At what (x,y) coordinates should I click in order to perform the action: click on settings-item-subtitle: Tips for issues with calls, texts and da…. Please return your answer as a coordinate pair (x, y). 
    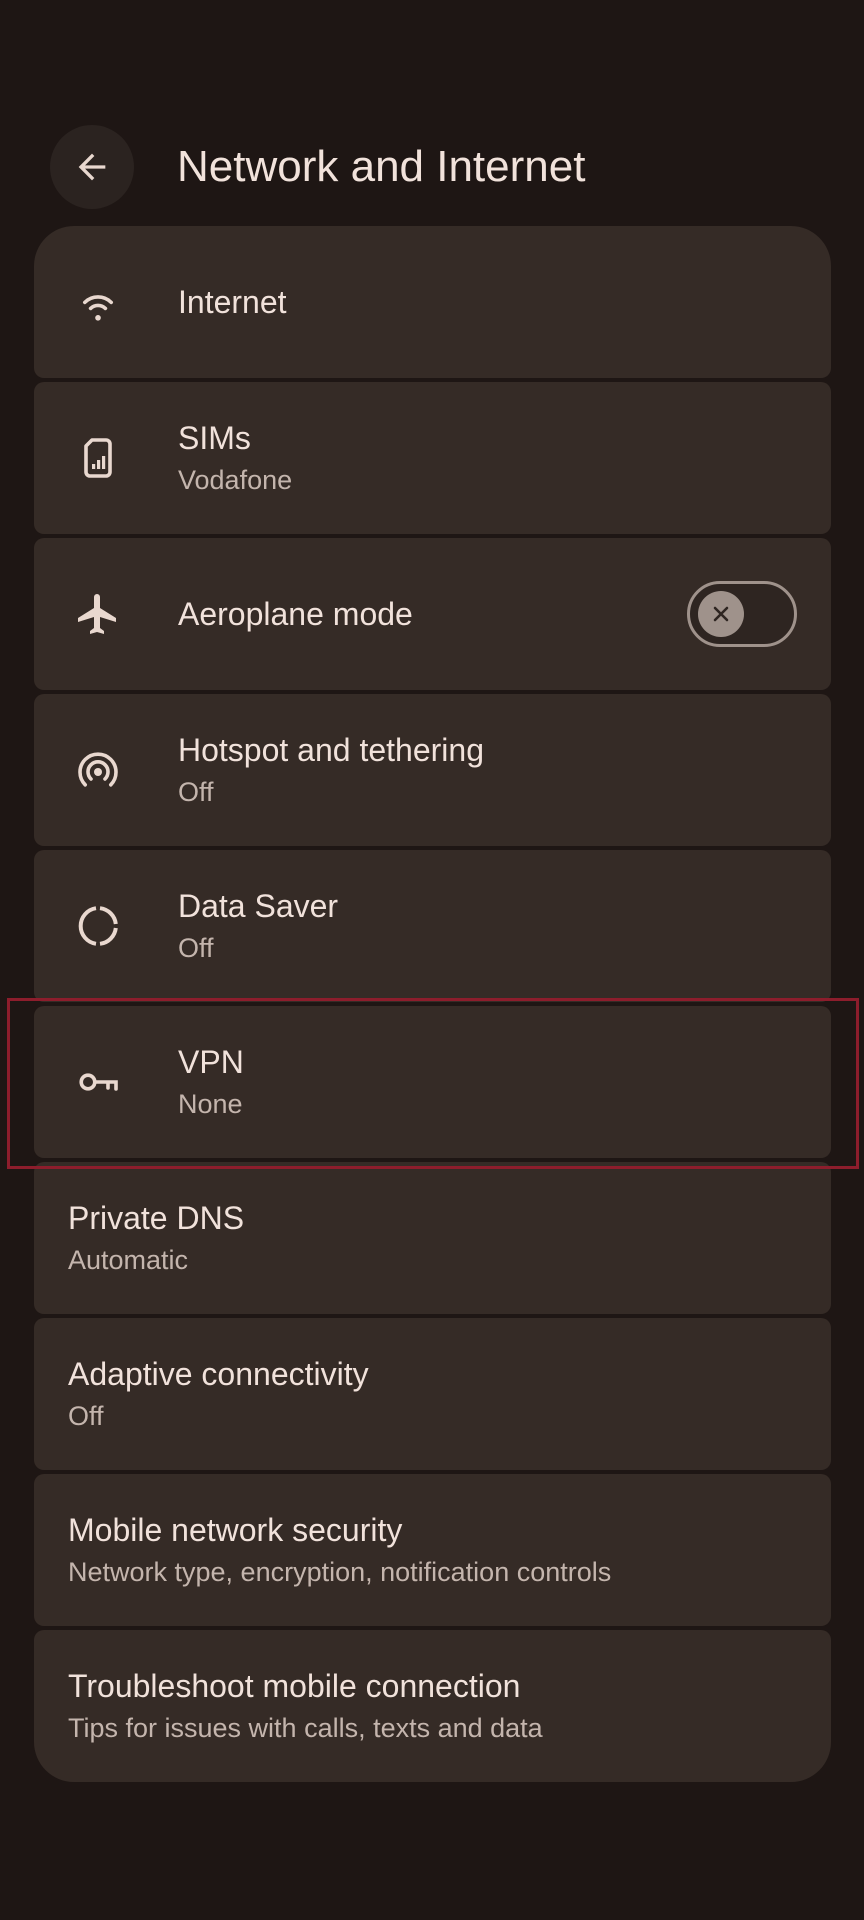
    Looking at the image, I should click on (305, 1728).